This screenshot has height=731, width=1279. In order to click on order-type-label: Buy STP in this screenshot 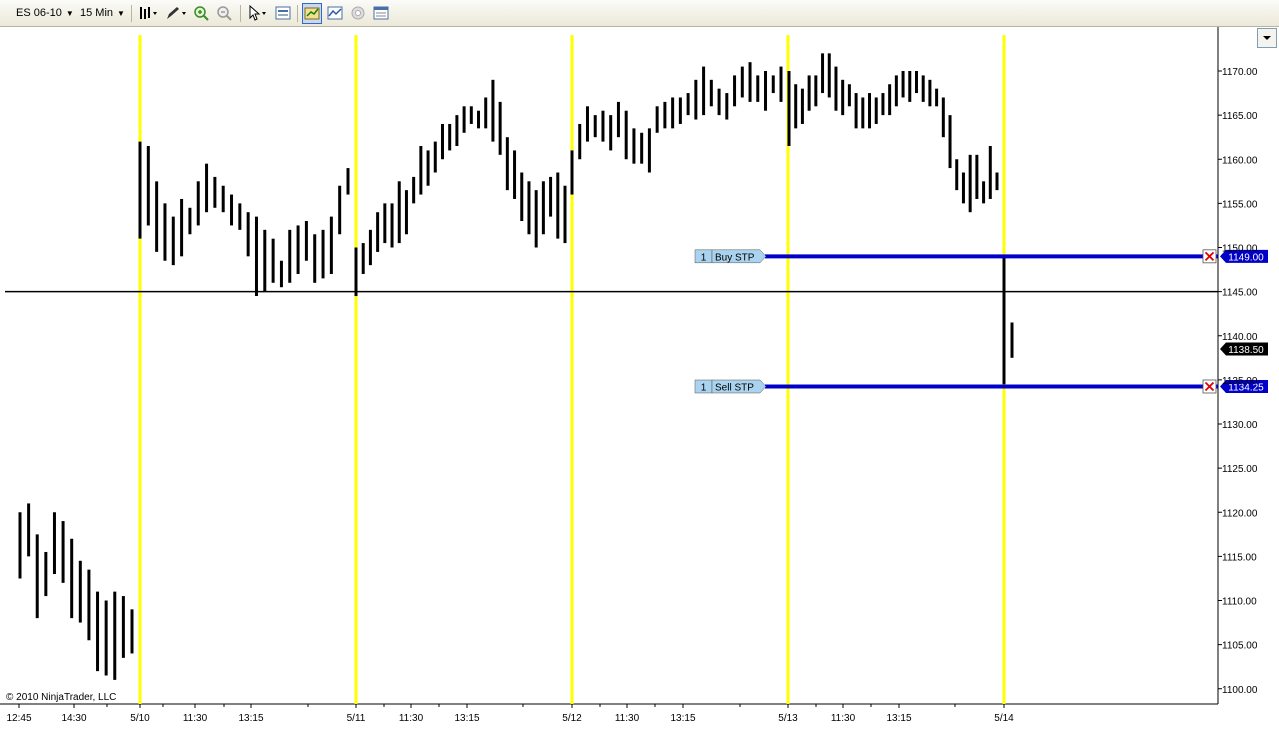, I will do `click(735, 257)`.